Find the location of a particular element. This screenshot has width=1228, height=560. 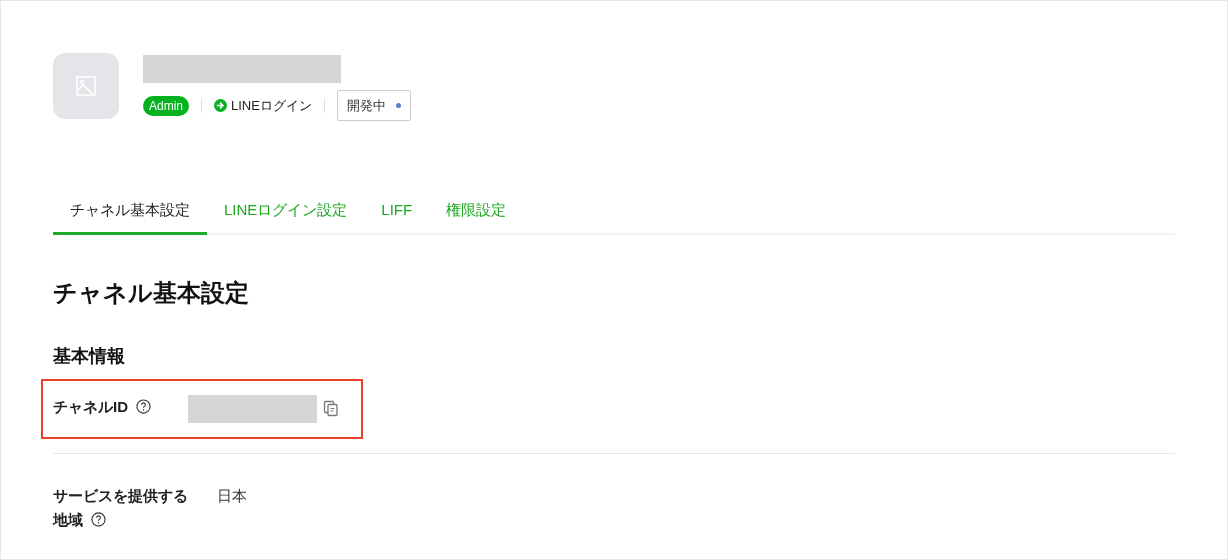

field-label: サービスを提供する地域 is located at coordinates (121, 507).